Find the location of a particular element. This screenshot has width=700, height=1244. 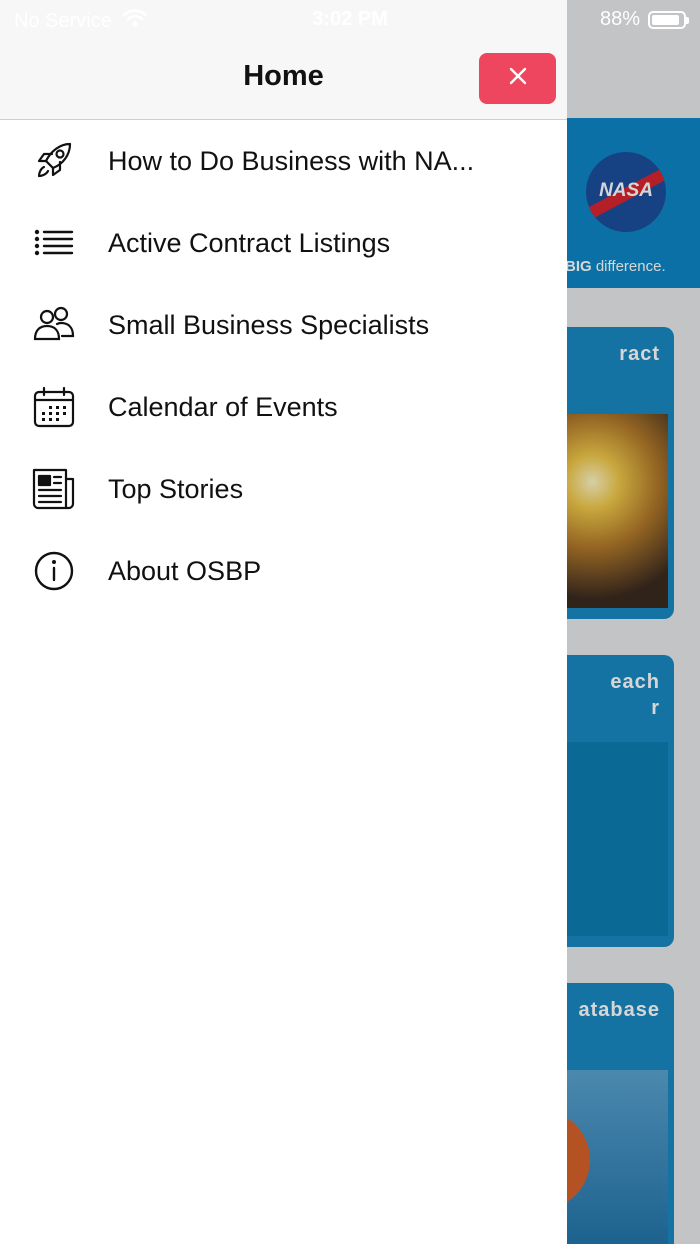

battery-percent: 88% is located at coordinates (619, 19).